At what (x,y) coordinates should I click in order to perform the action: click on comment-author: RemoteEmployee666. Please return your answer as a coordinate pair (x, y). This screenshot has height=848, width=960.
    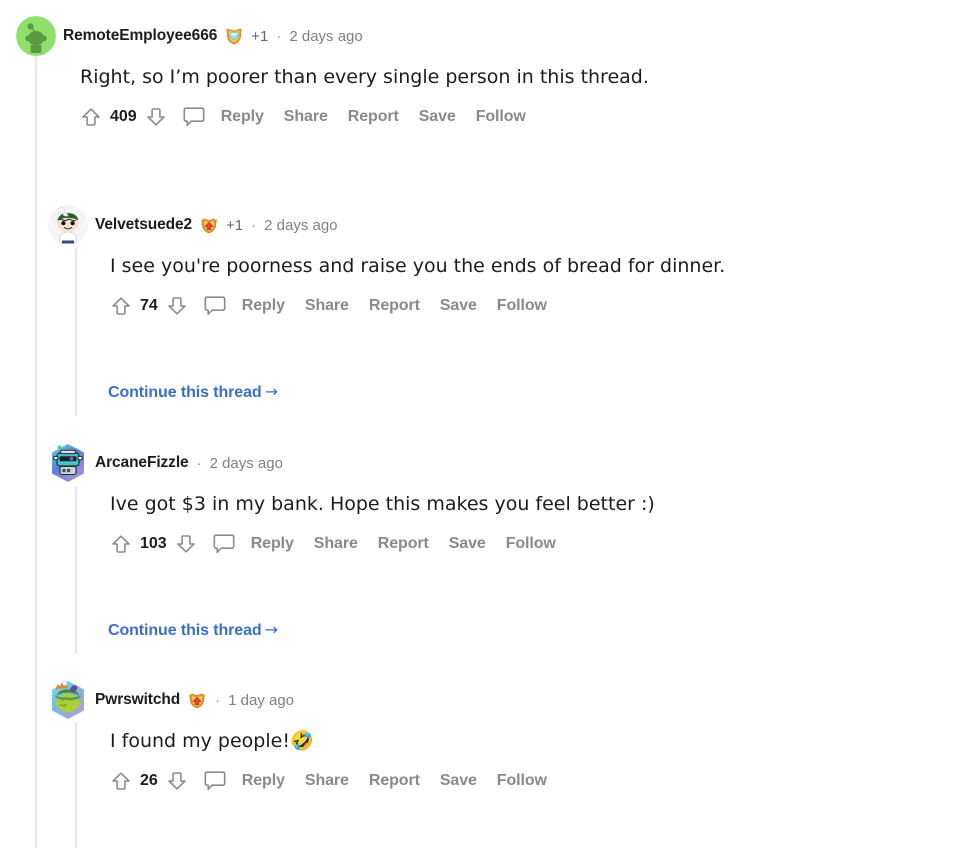
    Looking at the image, I should click on (140, 36).